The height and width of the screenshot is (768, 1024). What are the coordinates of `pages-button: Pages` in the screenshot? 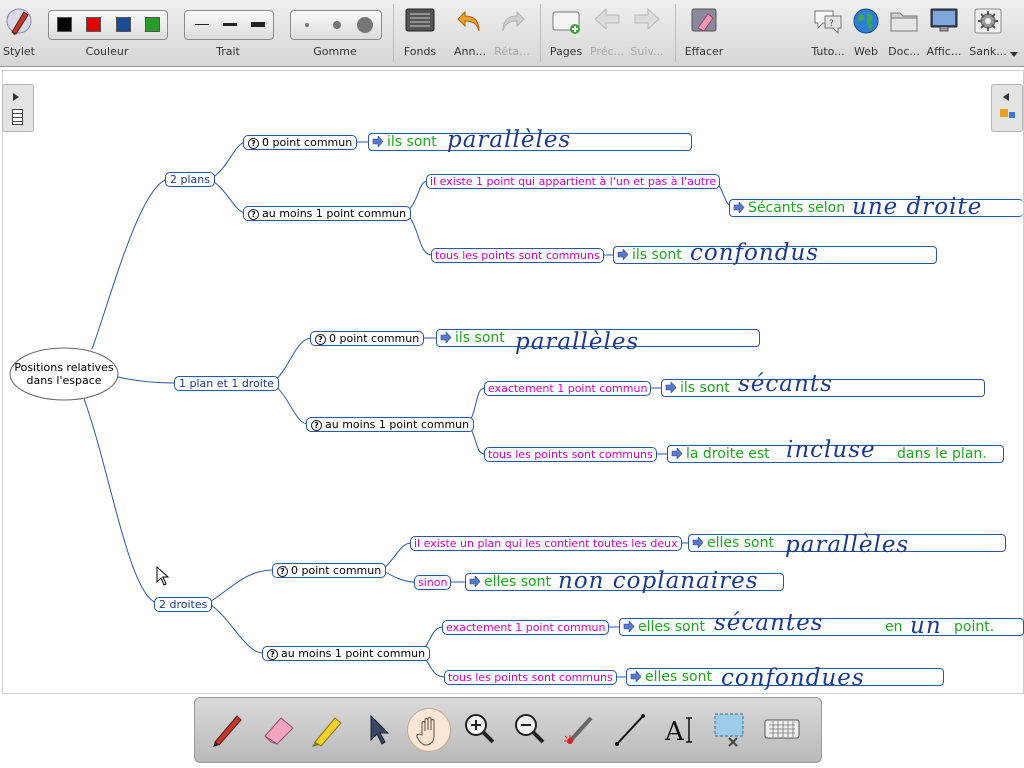 It's located at (566, 33).